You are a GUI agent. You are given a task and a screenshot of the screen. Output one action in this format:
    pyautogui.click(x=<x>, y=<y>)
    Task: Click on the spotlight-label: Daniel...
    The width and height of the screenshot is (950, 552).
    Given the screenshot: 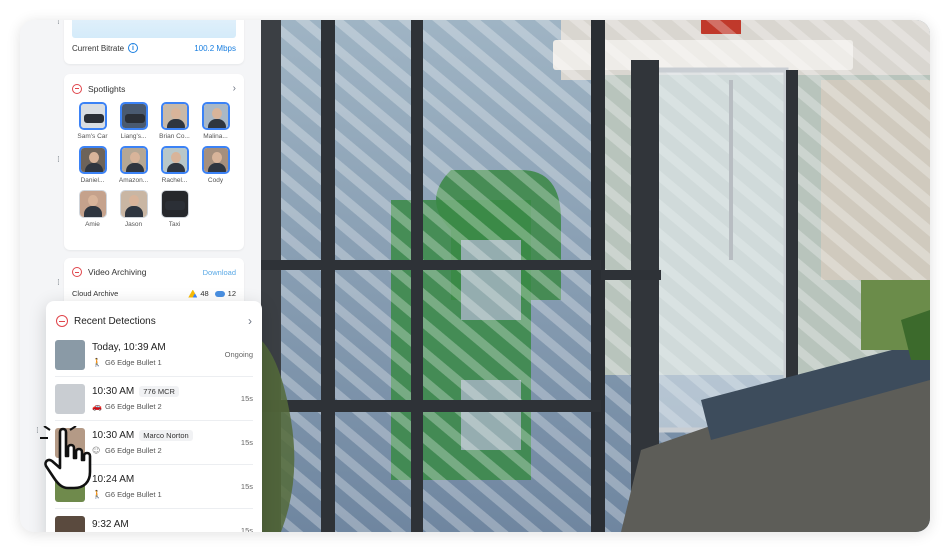 What is the action you would take?
    pyautogui.click(x=92, y=180)
    